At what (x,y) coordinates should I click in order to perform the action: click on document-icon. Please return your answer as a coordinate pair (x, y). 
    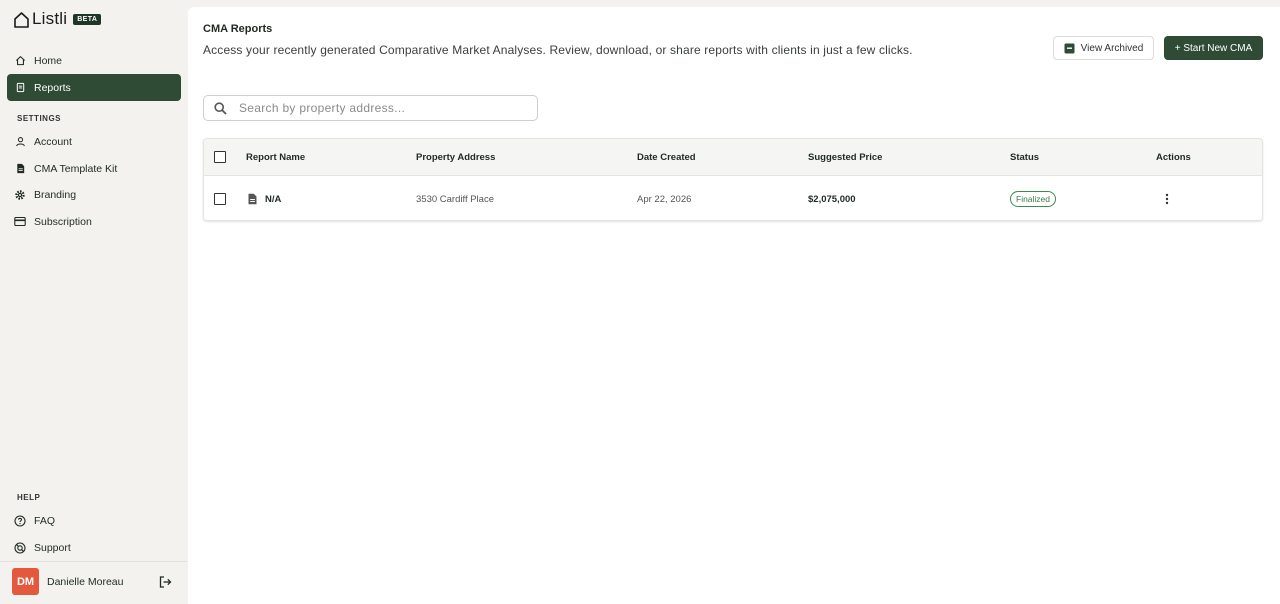
    Looking at the image, I should click on (20, 88).